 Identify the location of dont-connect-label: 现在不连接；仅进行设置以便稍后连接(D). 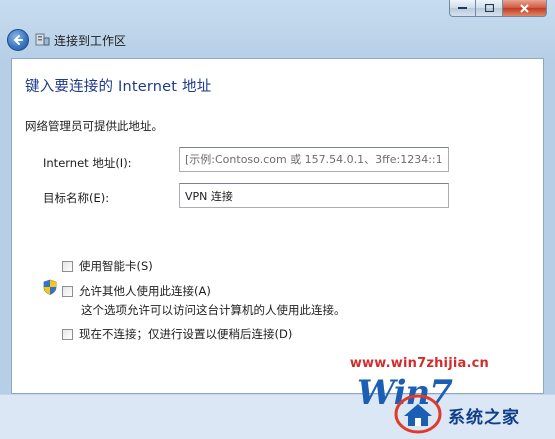
(186, 334).